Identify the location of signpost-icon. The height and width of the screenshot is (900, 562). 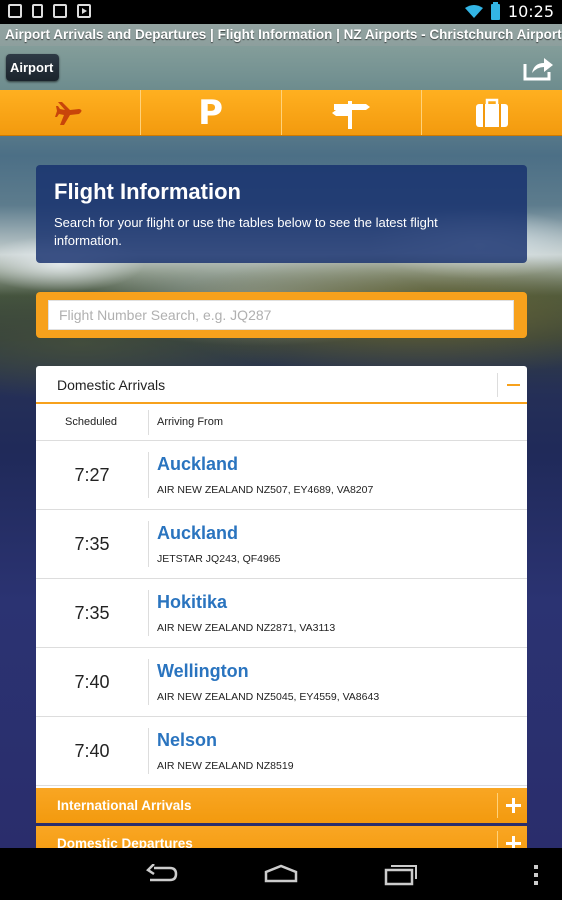
(351, 114).